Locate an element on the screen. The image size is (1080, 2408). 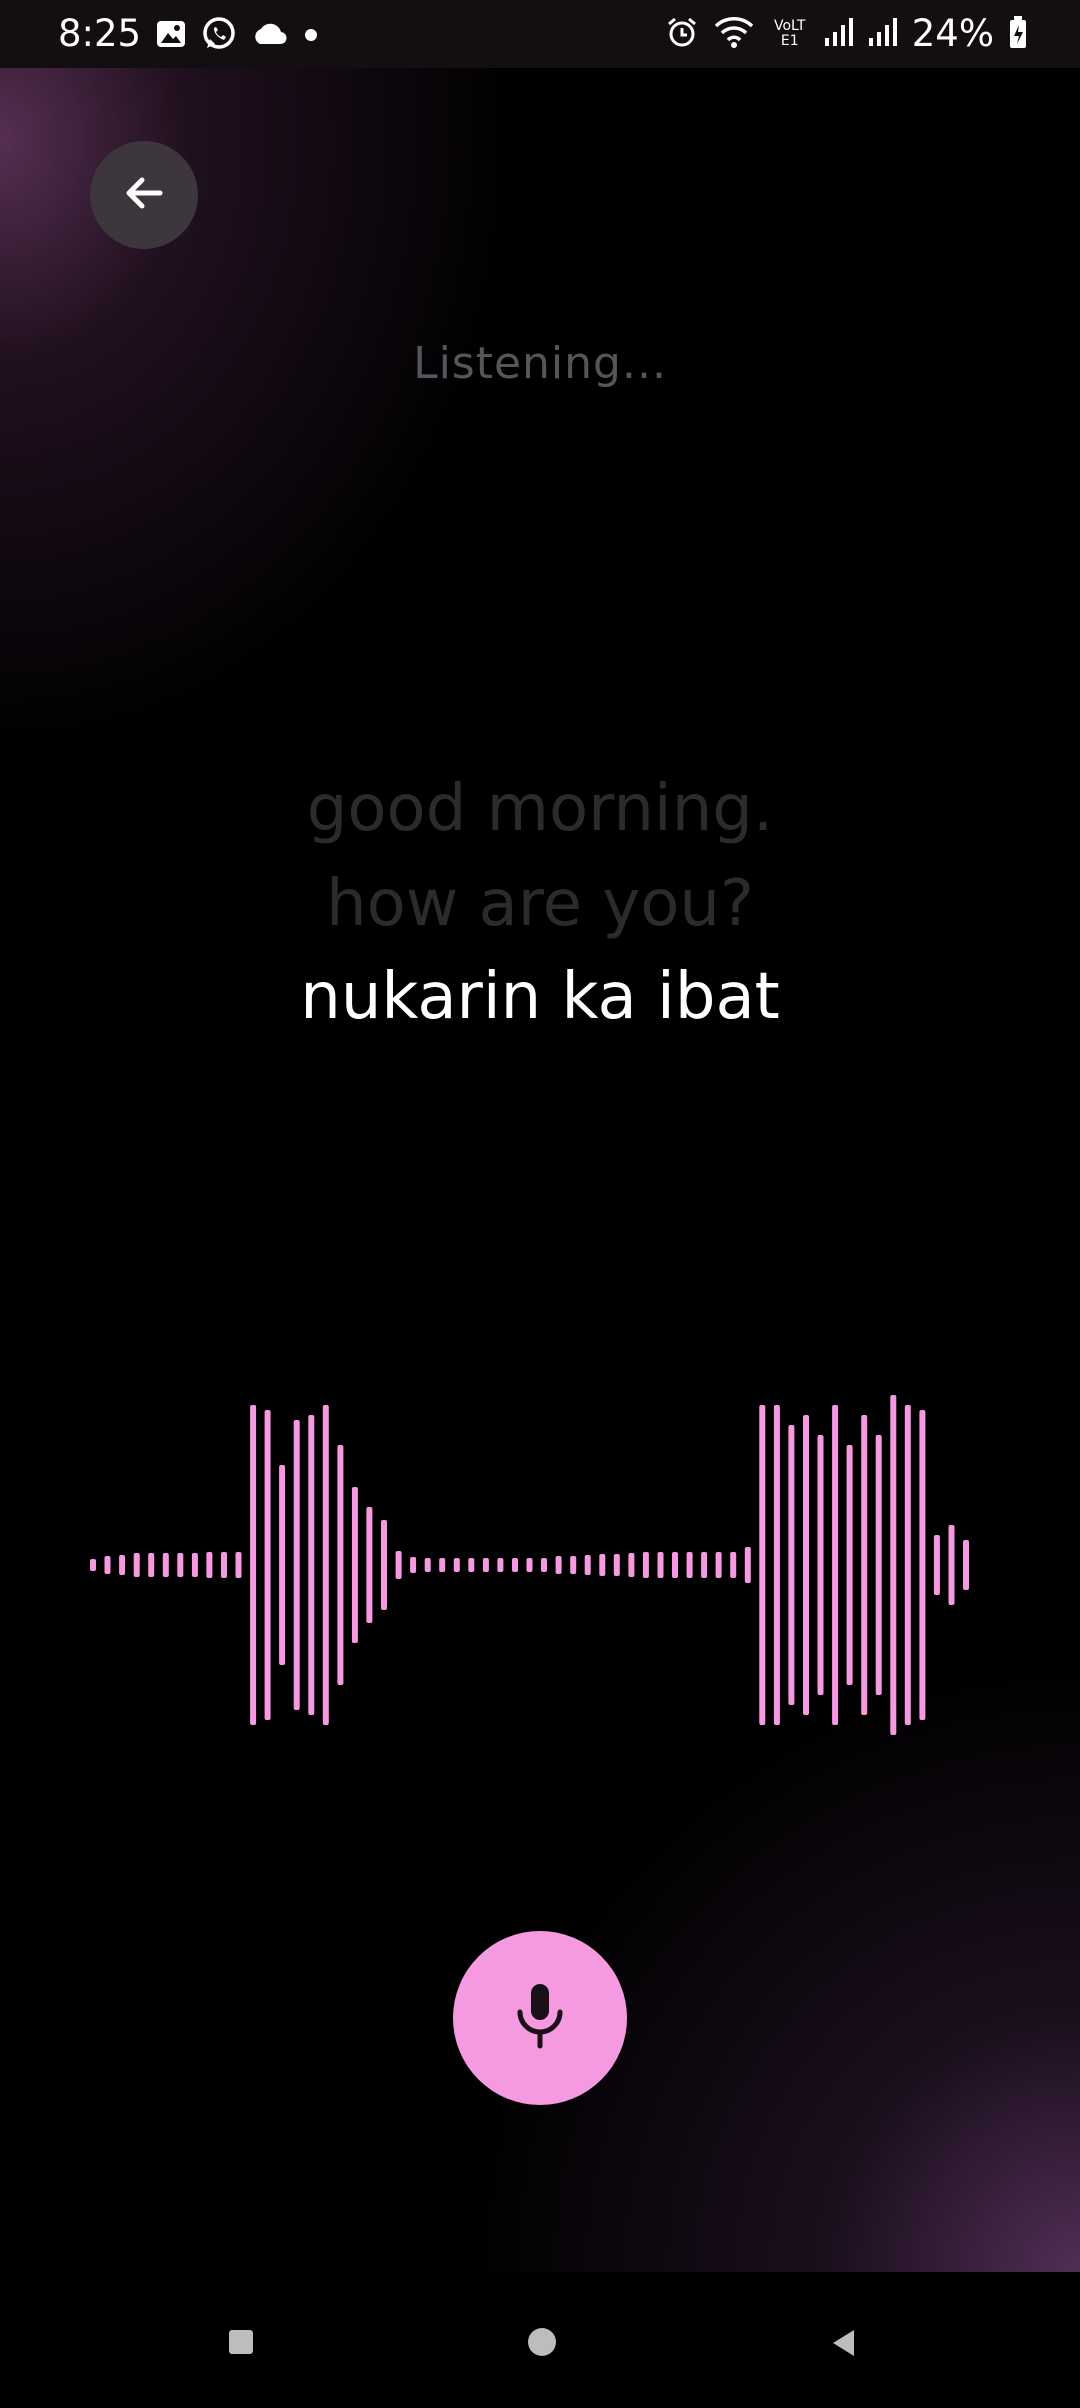
gallery-icon is located at coordinates (171, 36).